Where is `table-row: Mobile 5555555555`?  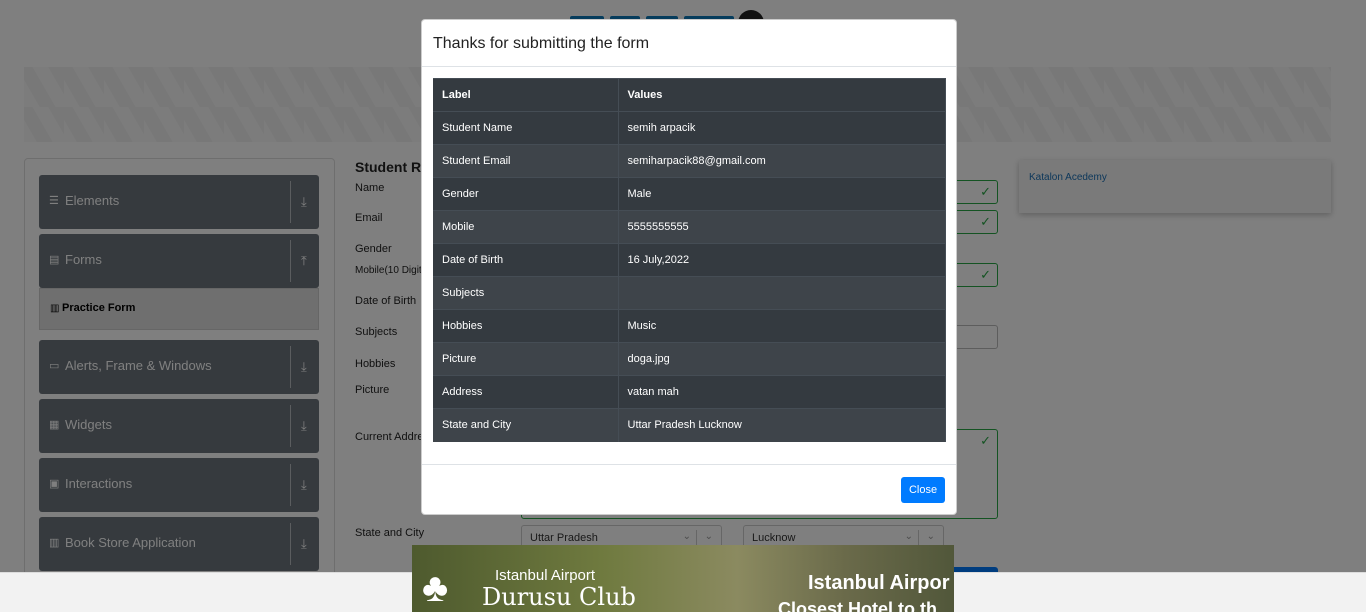 table-row: Mobile 5555555555 is located at coordinates (689, 227).